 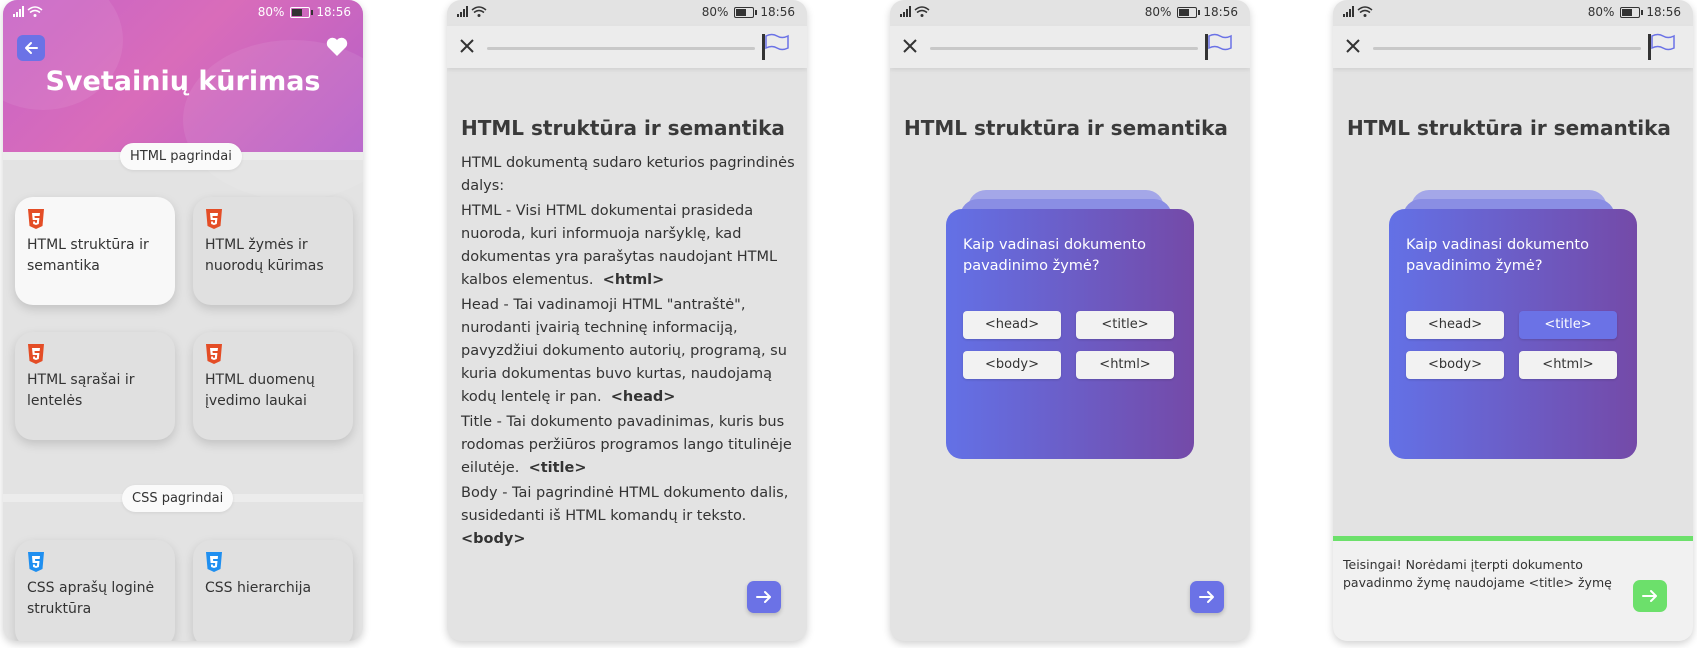 What do you see at coordinates (1513, 538) in the screenshot?
I see `success-bar` at bounding box center [1513, 538].